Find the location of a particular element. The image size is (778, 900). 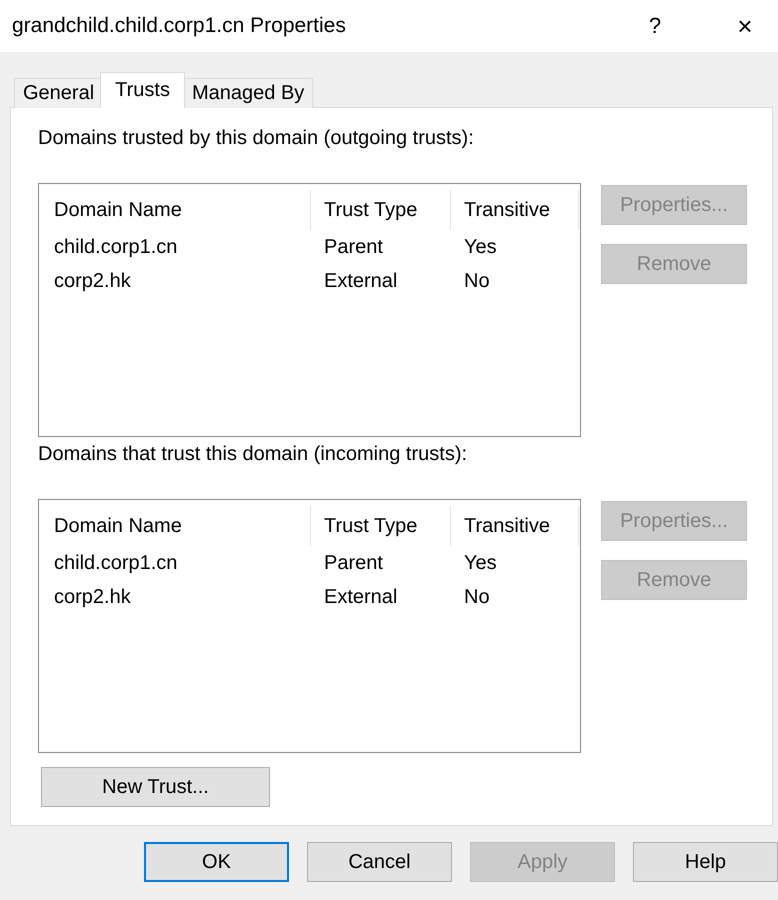

tab: Managed By is located at coordinates (248, 93).